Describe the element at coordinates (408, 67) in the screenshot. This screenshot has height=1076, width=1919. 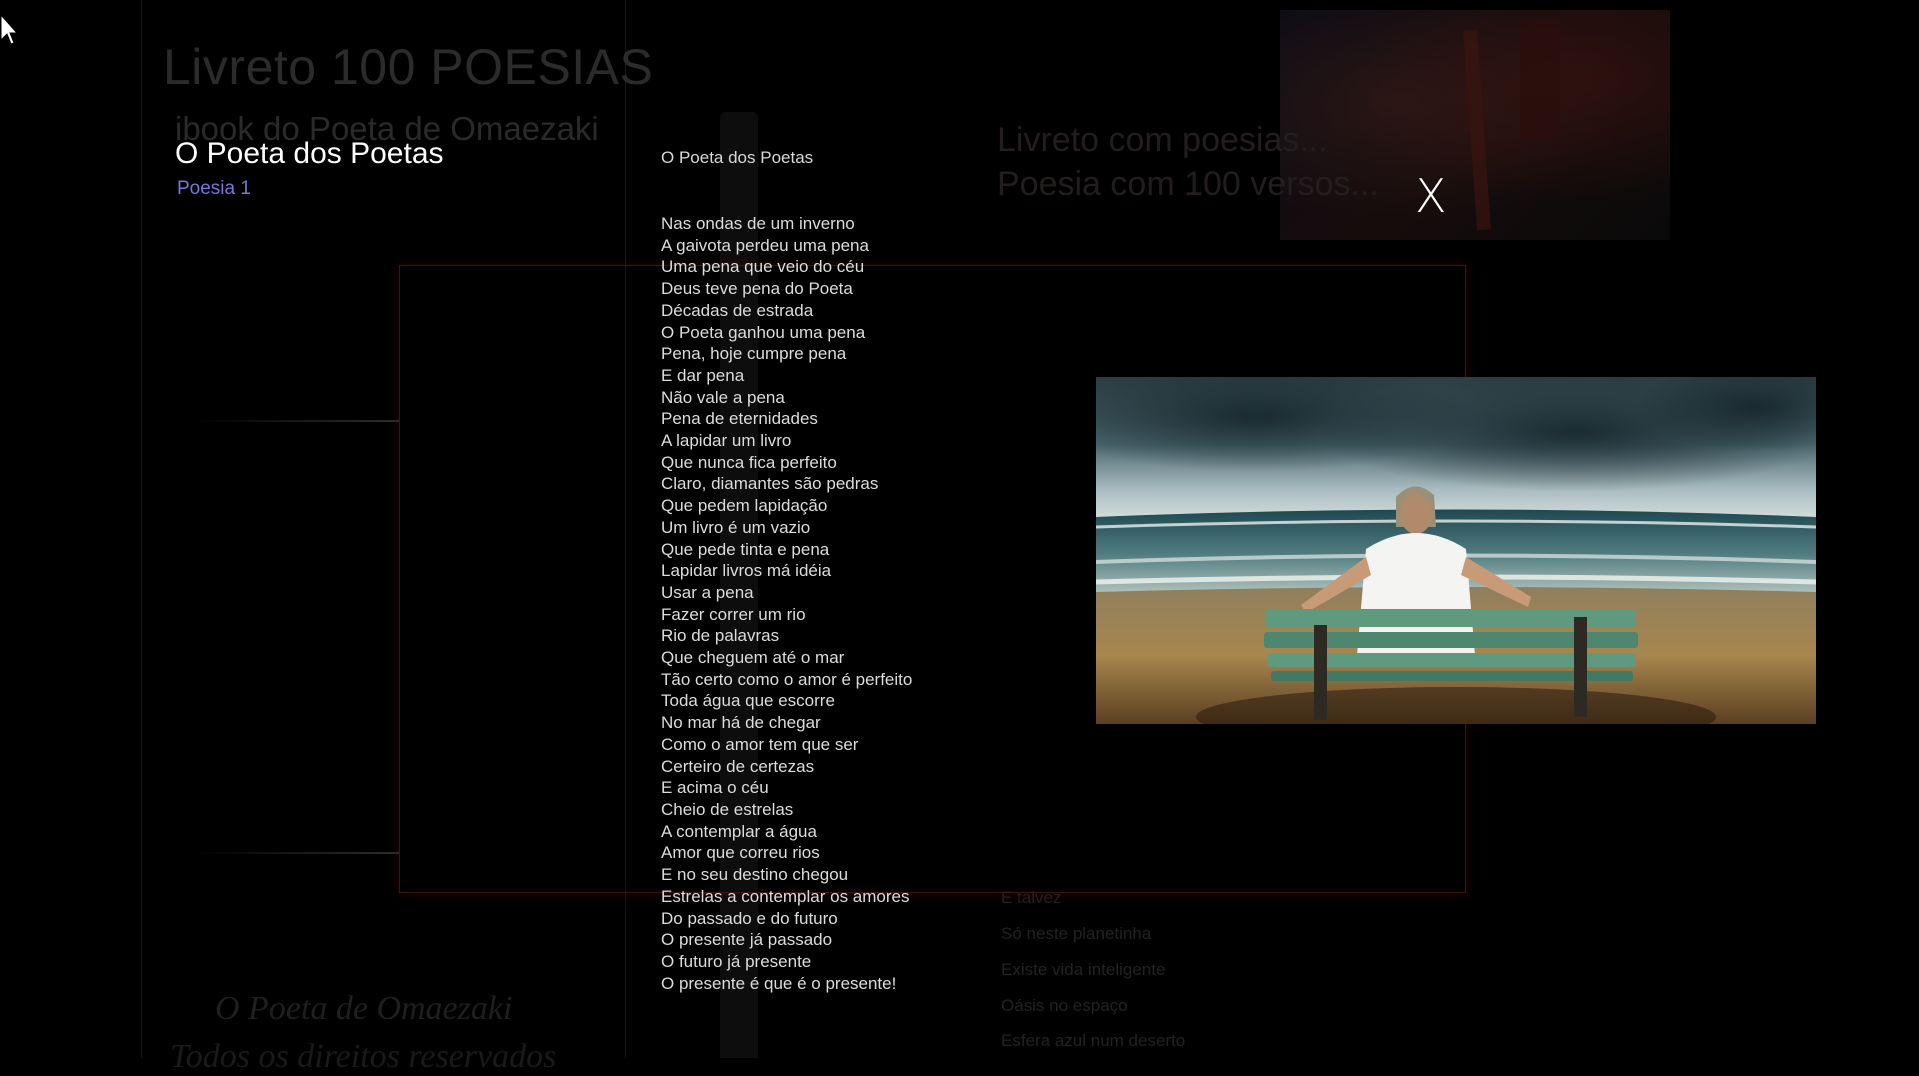
I see `background-page-title: Livreto 100 POESIAS` at that location.